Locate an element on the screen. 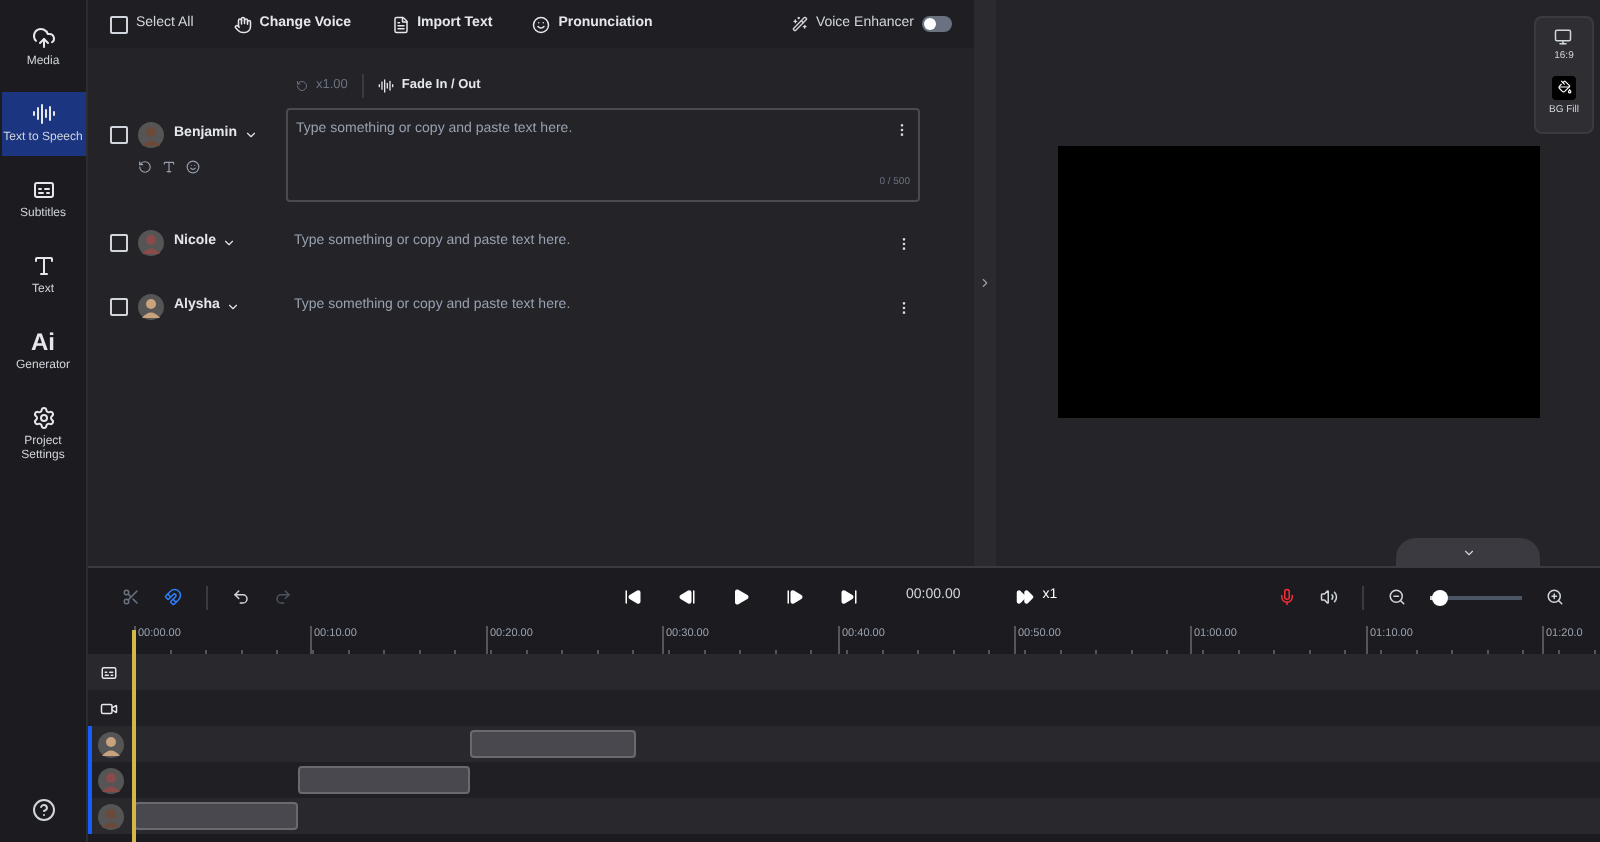 Image resolution: width=1600 pixels, height=842 pixels. paint-bucket-icon is located at coordinates (1564, 87).